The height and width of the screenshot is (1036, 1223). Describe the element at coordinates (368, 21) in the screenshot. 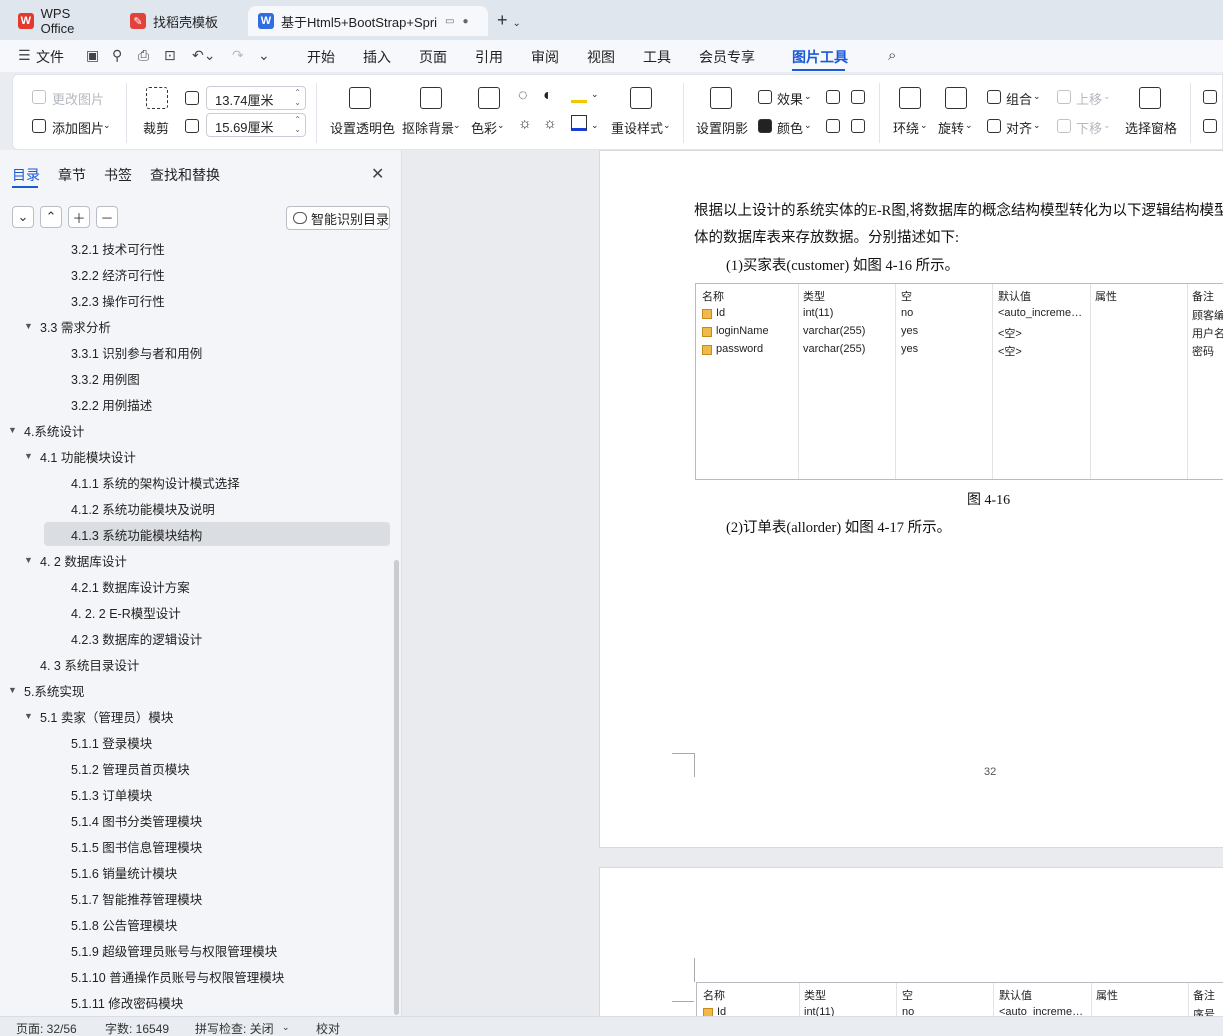

I see `tab-document: W 基于Html5+BootStrap+Spri ▭ ●` at that location.